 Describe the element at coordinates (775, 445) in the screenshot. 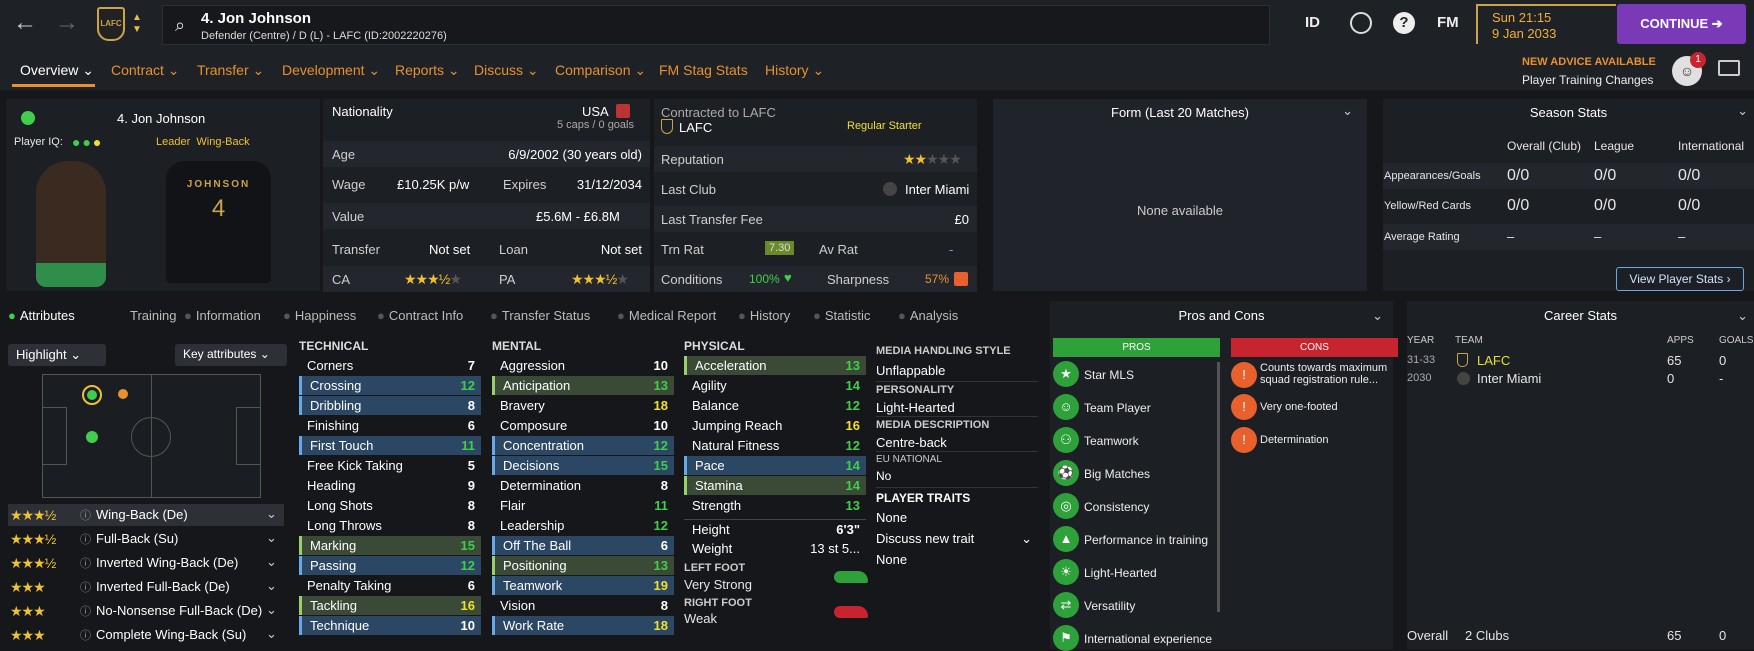

I see `attribute-row: Natural Fitness 12` at that location.